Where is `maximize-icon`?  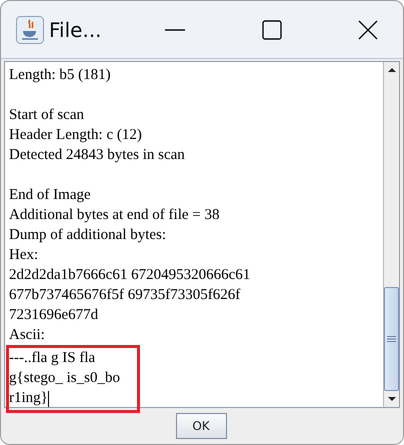 maximize-icon is located at coordinates (272, 30).